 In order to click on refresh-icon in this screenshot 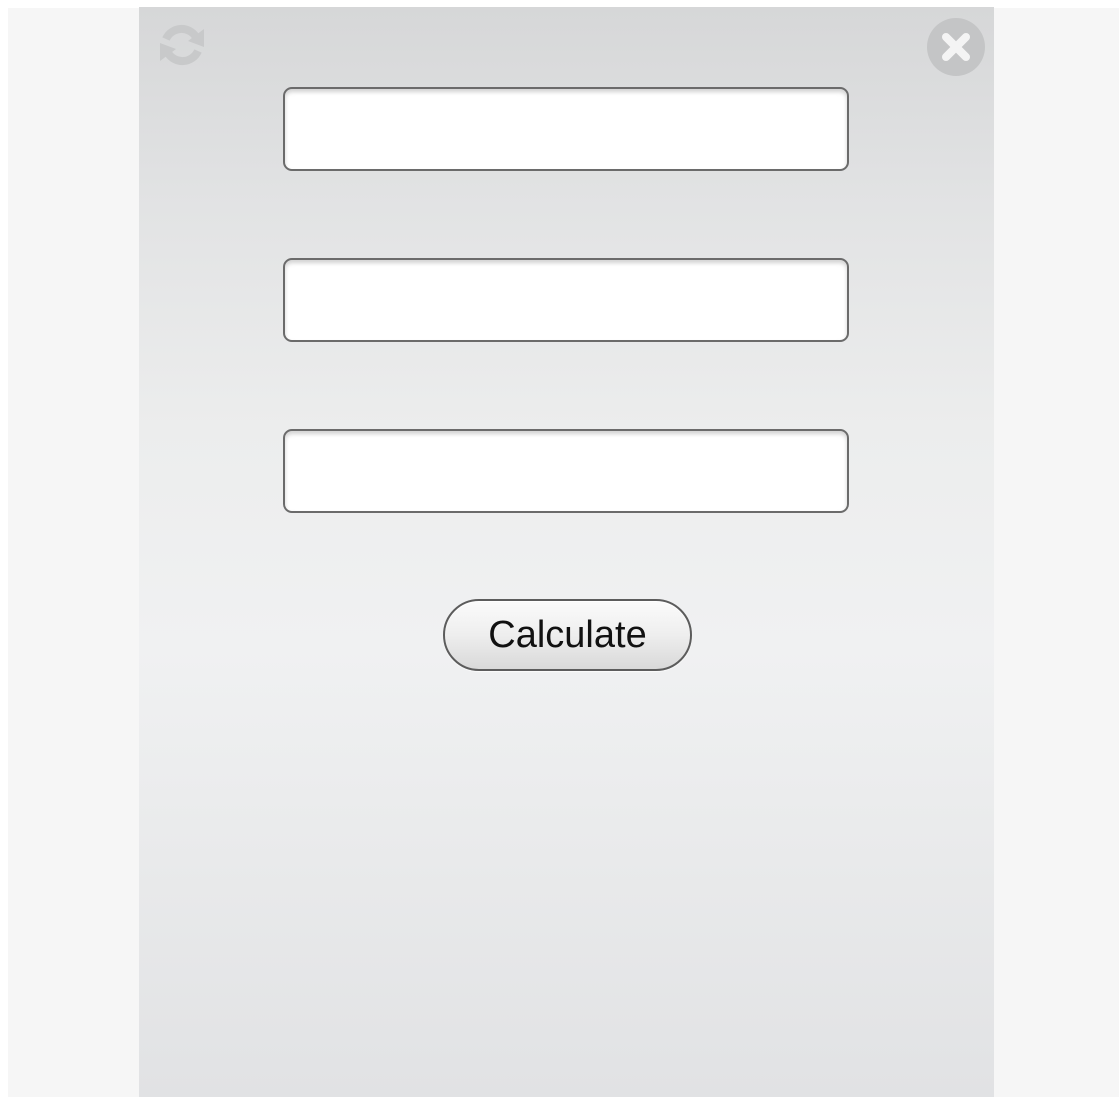, I will do `click(182, 45)`.